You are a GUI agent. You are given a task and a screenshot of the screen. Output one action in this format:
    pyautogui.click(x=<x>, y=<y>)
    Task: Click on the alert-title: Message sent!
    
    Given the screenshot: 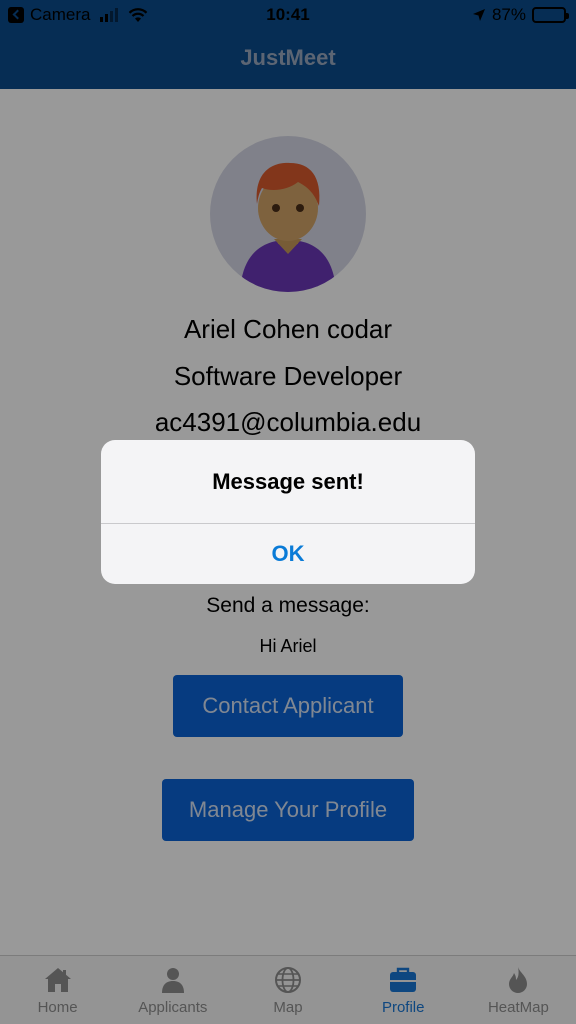 What is the action you would take?
    pyautogui.click(x=288, y=481)
    